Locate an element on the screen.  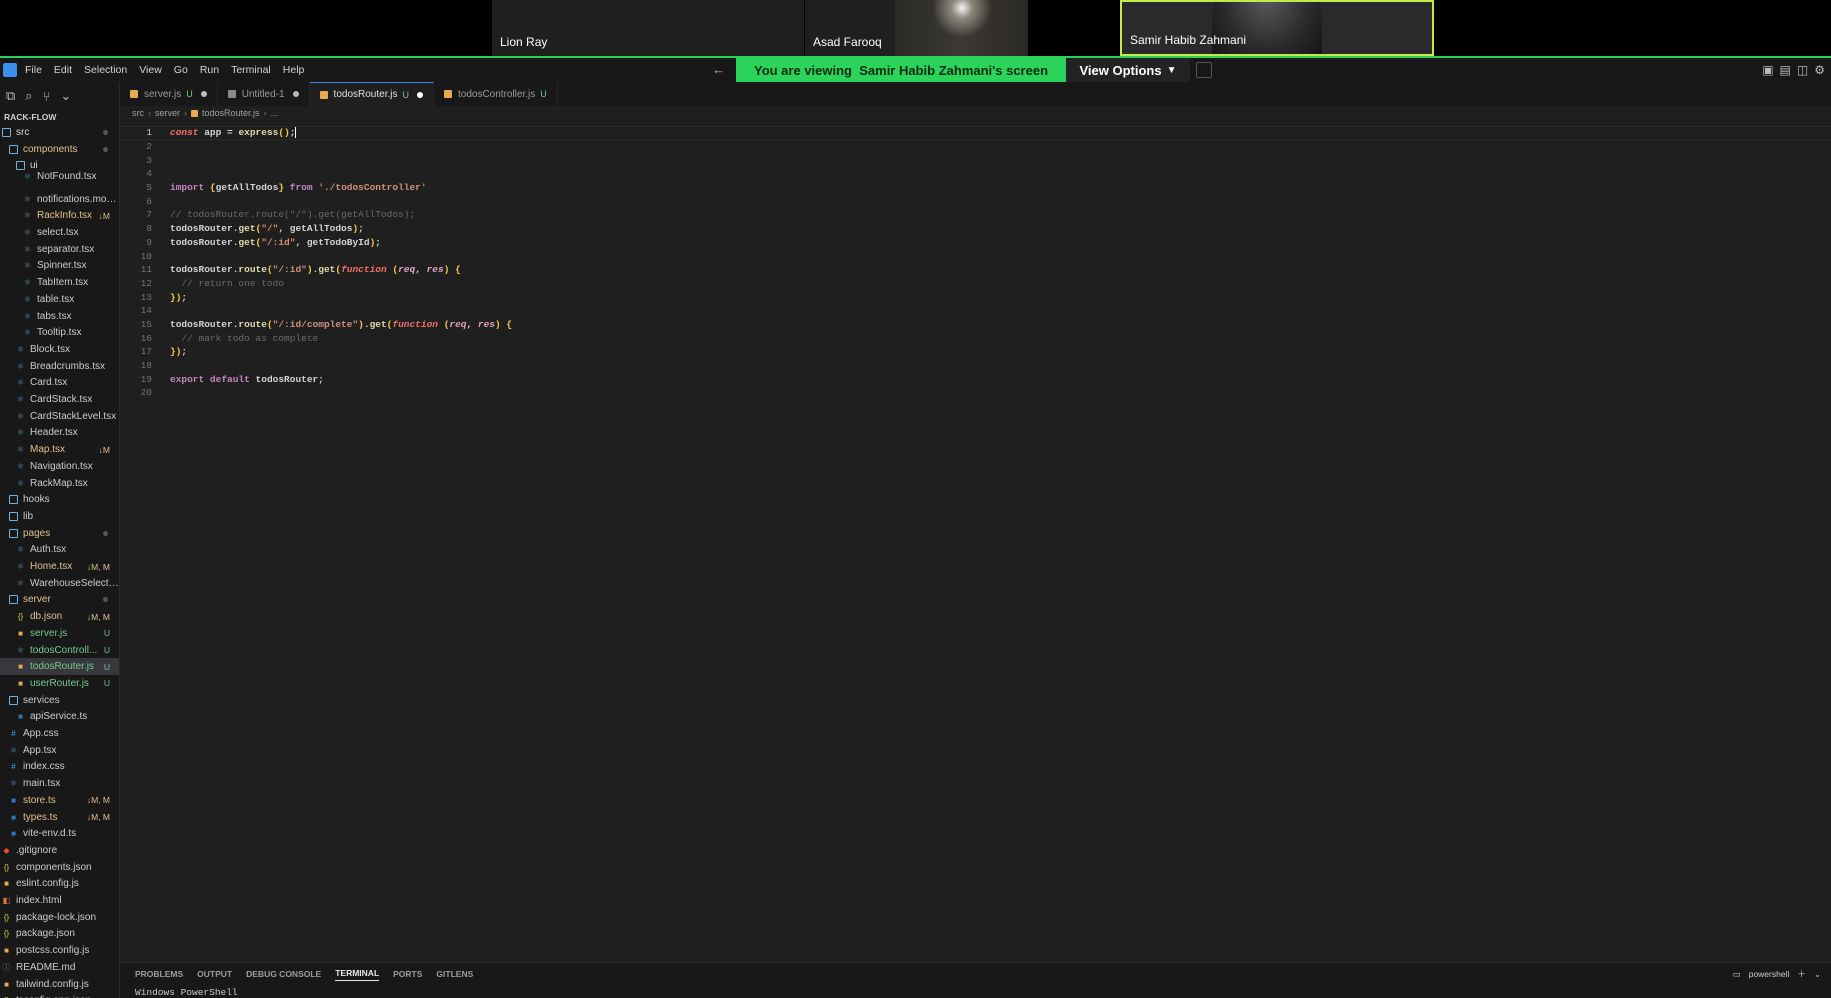
folder-item: components is located at coordinates (59, 149).